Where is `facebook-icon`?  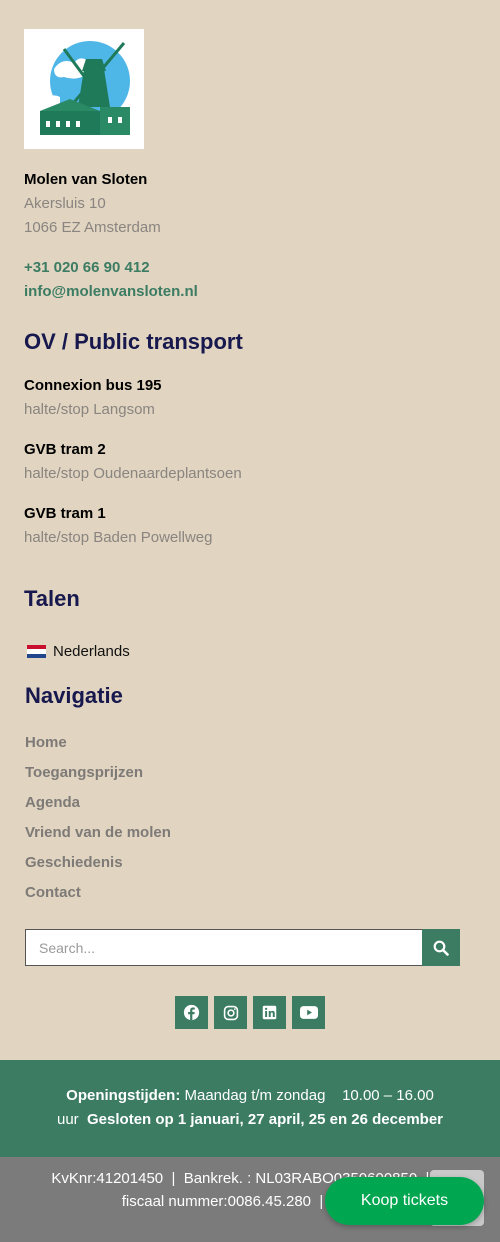
facebook-icon is located at coordinates (191, 1012).